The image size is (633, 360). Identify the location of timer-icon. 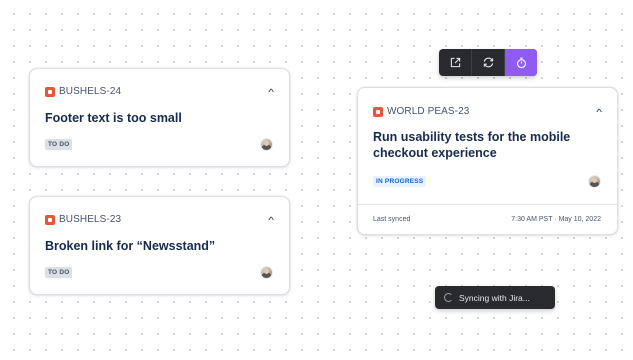
(521, 62).